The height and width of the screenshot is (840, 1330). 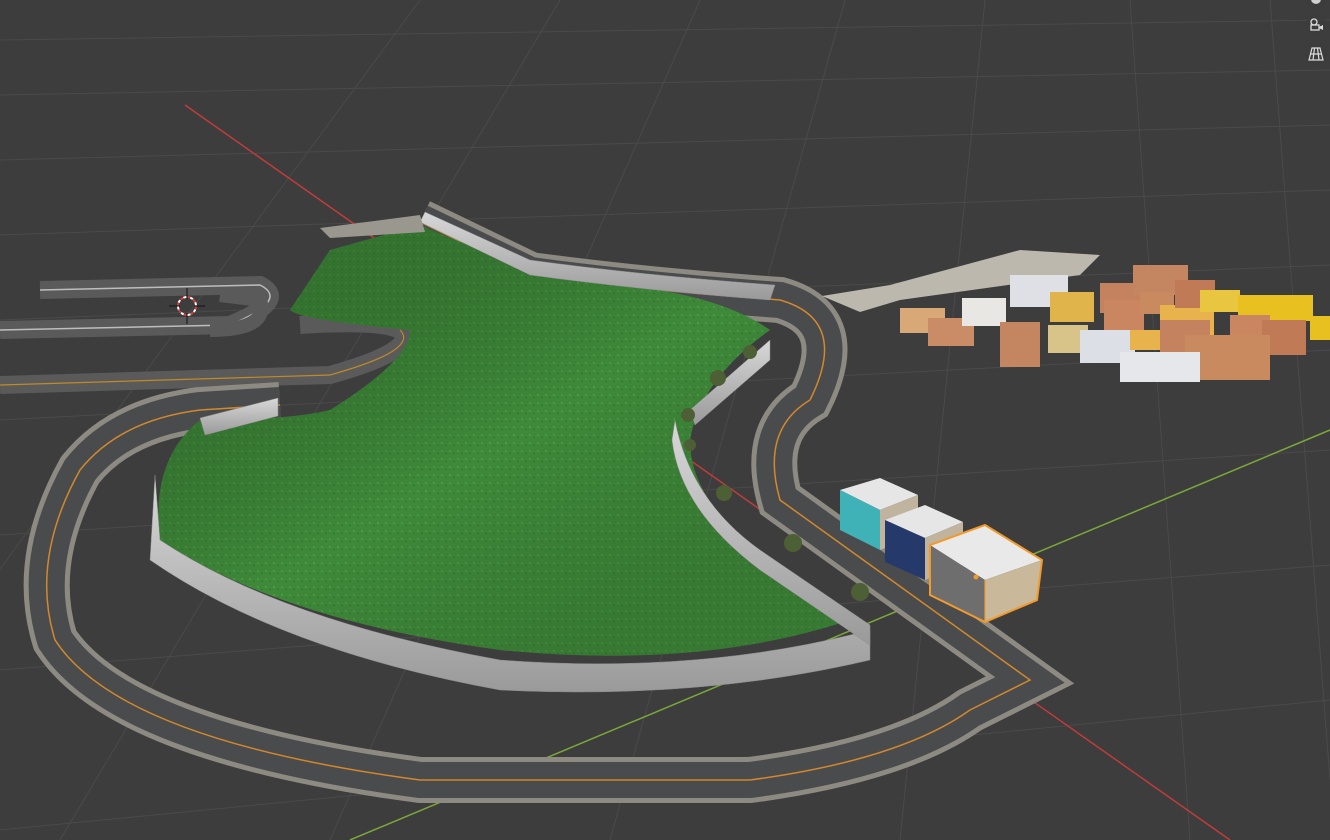 What do you see at coordinates (976, 577) in the screenshot?
I see `origin-point` at bounding box center [976, 577].